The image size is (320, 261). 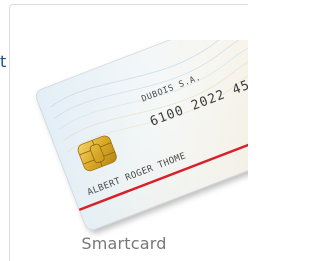 I want to click on previous-tile-label-fragment: t, so click(x=3, y=61).